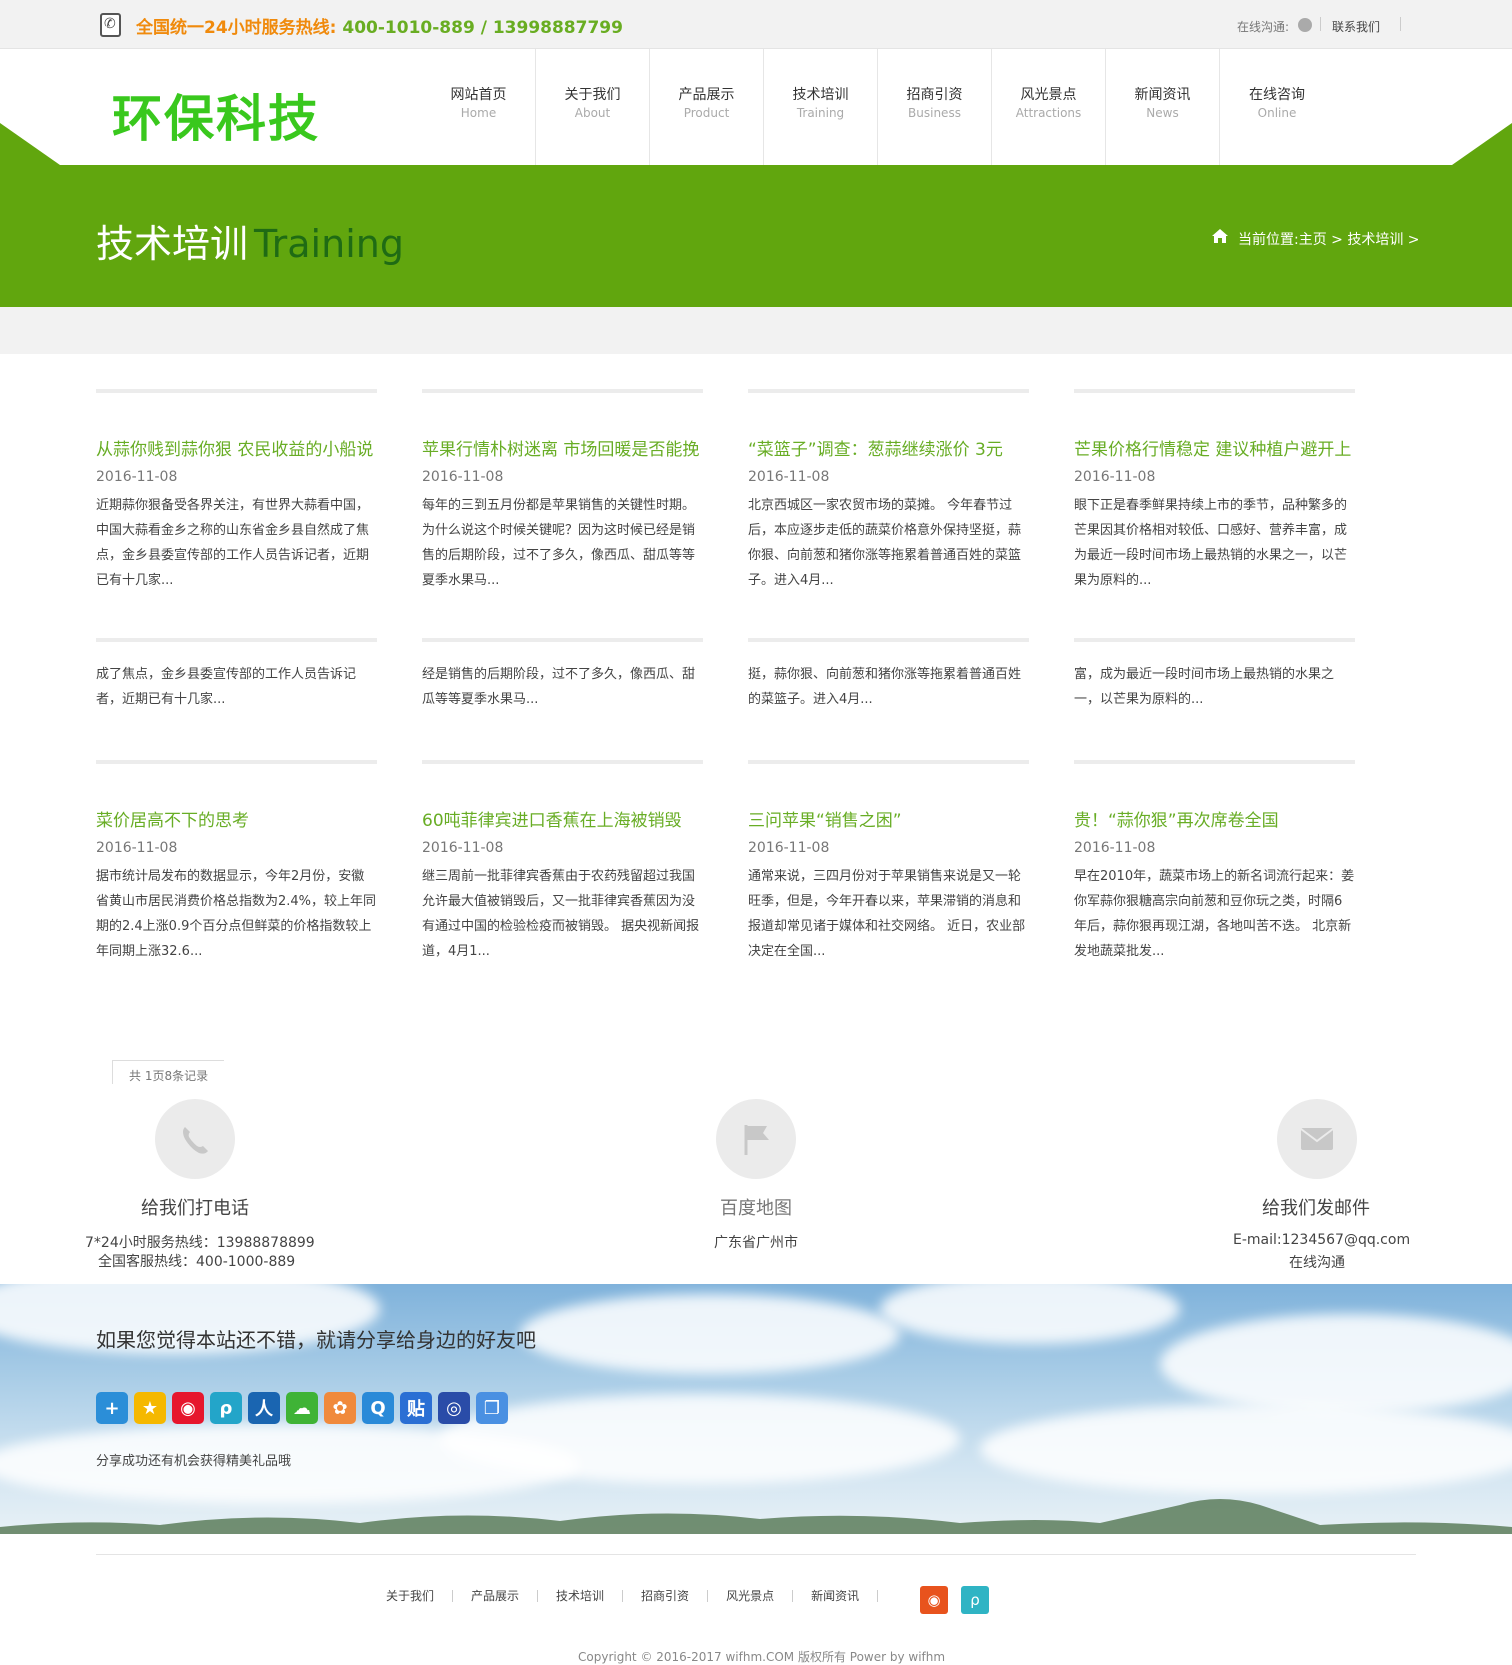 Image resolution: width=1512 pixels, height=1665 pixels. I want to click on footer-divider, so click(756, 1554).